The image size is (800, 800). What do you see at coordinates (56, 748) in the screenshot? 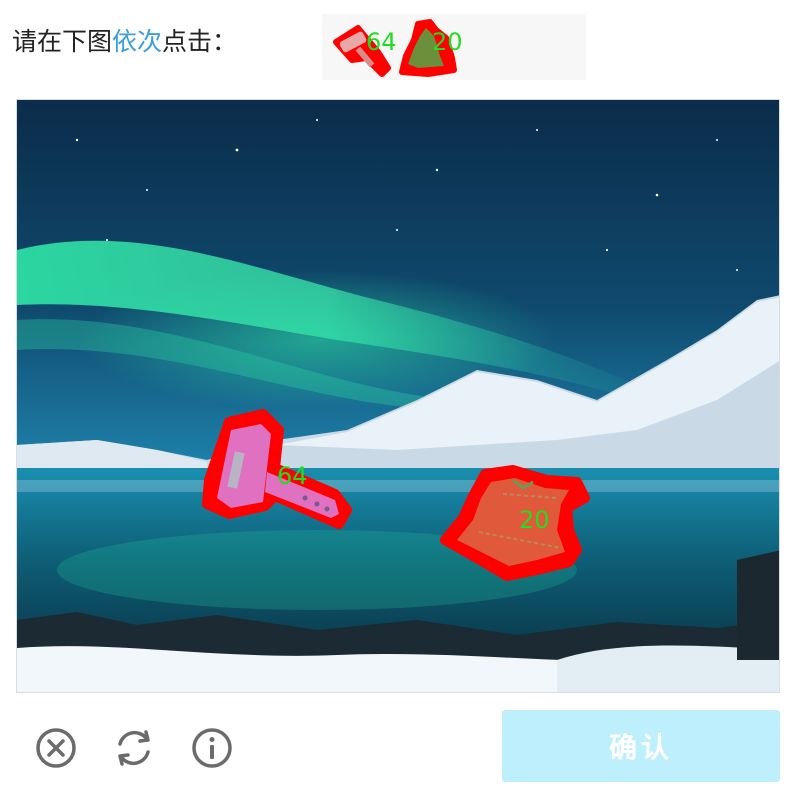
I see `close-circle-icon` at bounding box center [56, 748].